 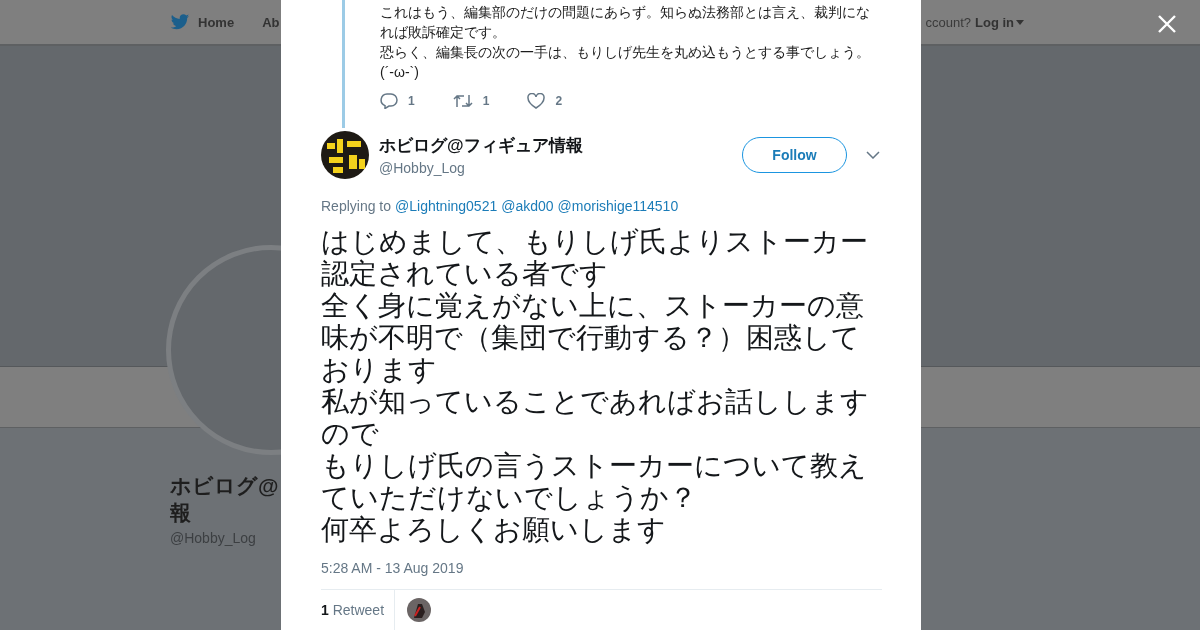 What do you see at coordinates (180, 22) in the screenshot?
I see `bird-icon` at bounding box center [180, 22].